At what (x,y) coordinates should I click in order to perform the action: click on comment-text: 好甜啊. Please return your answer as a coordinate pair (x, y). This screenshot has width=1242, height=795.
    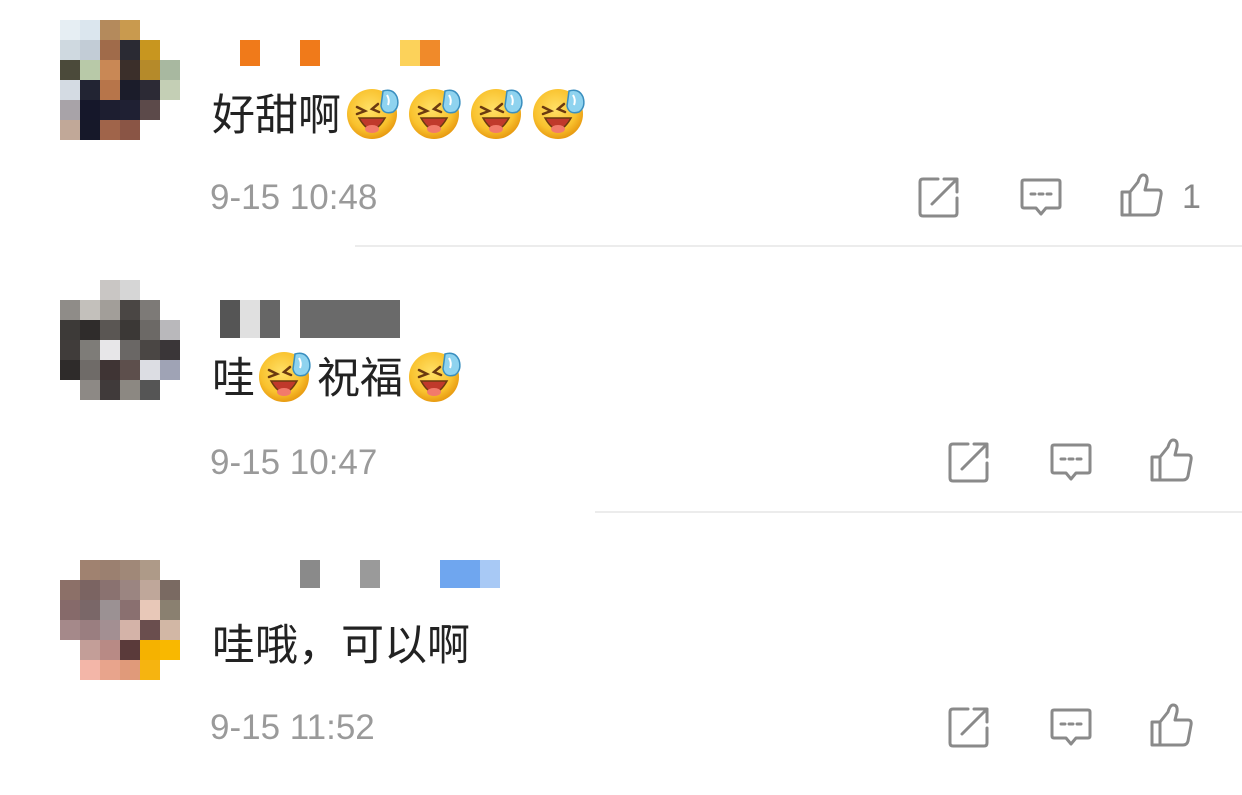
    Looking at the image, I should click on (400, 112).